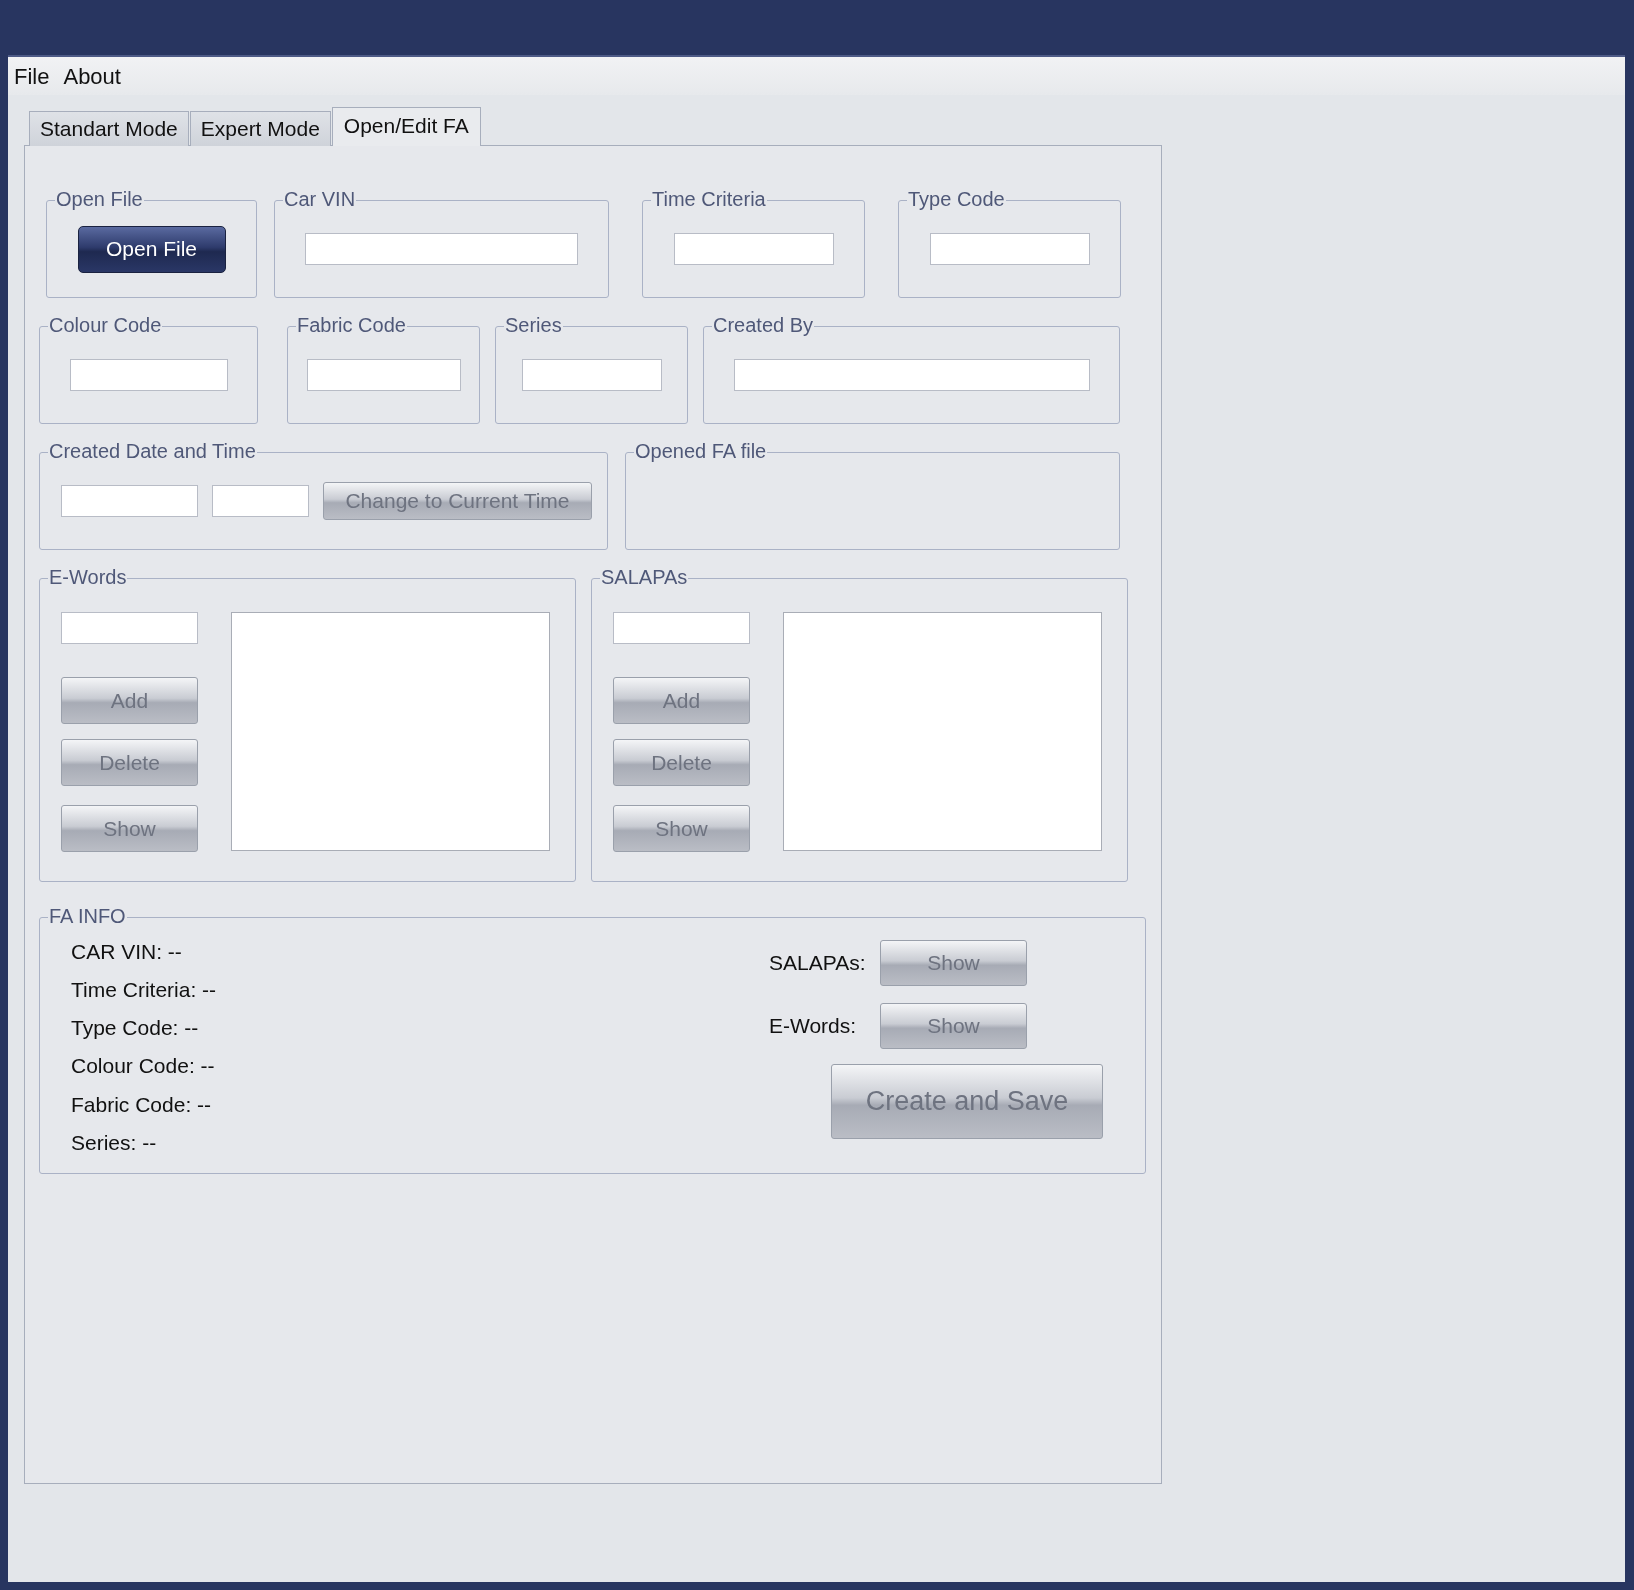  I want to click on info-line: Type Code: --, so click(135, 1028).